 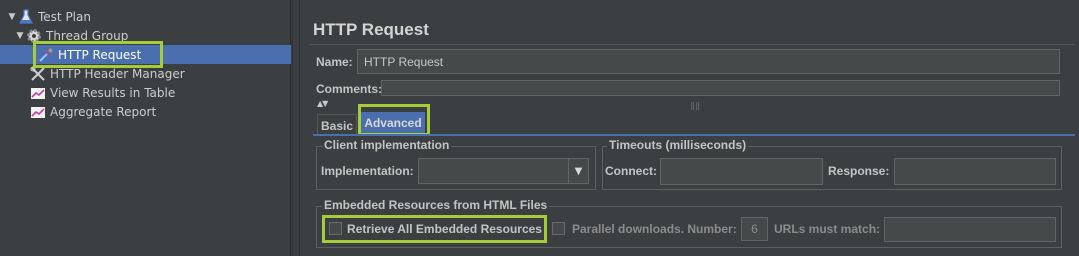 I want to click on flask-icon, so click(x=26, y=16).